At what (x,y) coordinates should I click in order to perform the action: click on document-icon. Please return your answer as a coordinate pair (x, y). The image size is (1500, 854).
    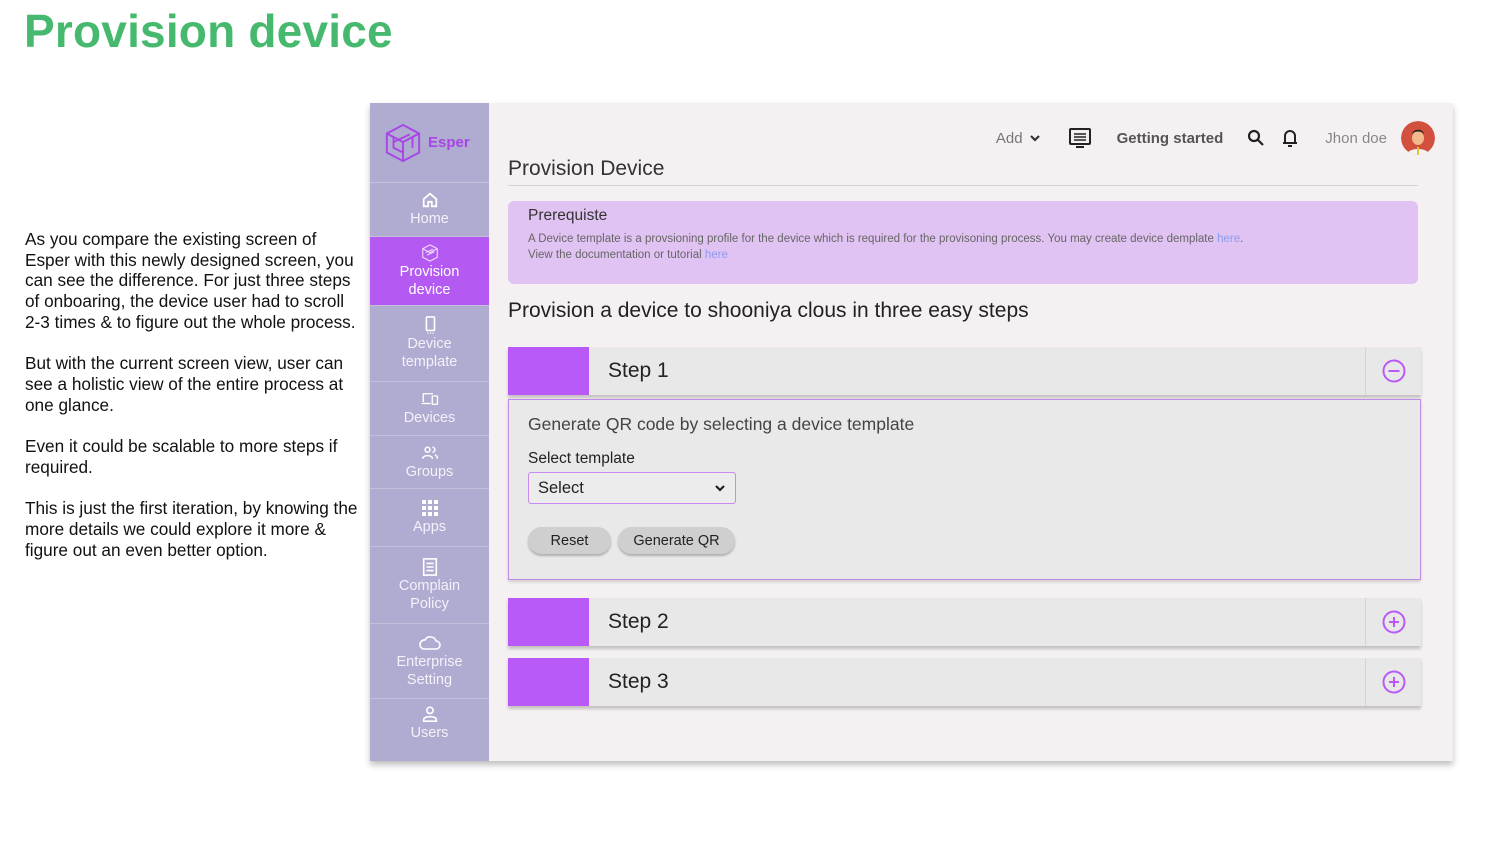
    Looking at the image, I should click on (429, 566).